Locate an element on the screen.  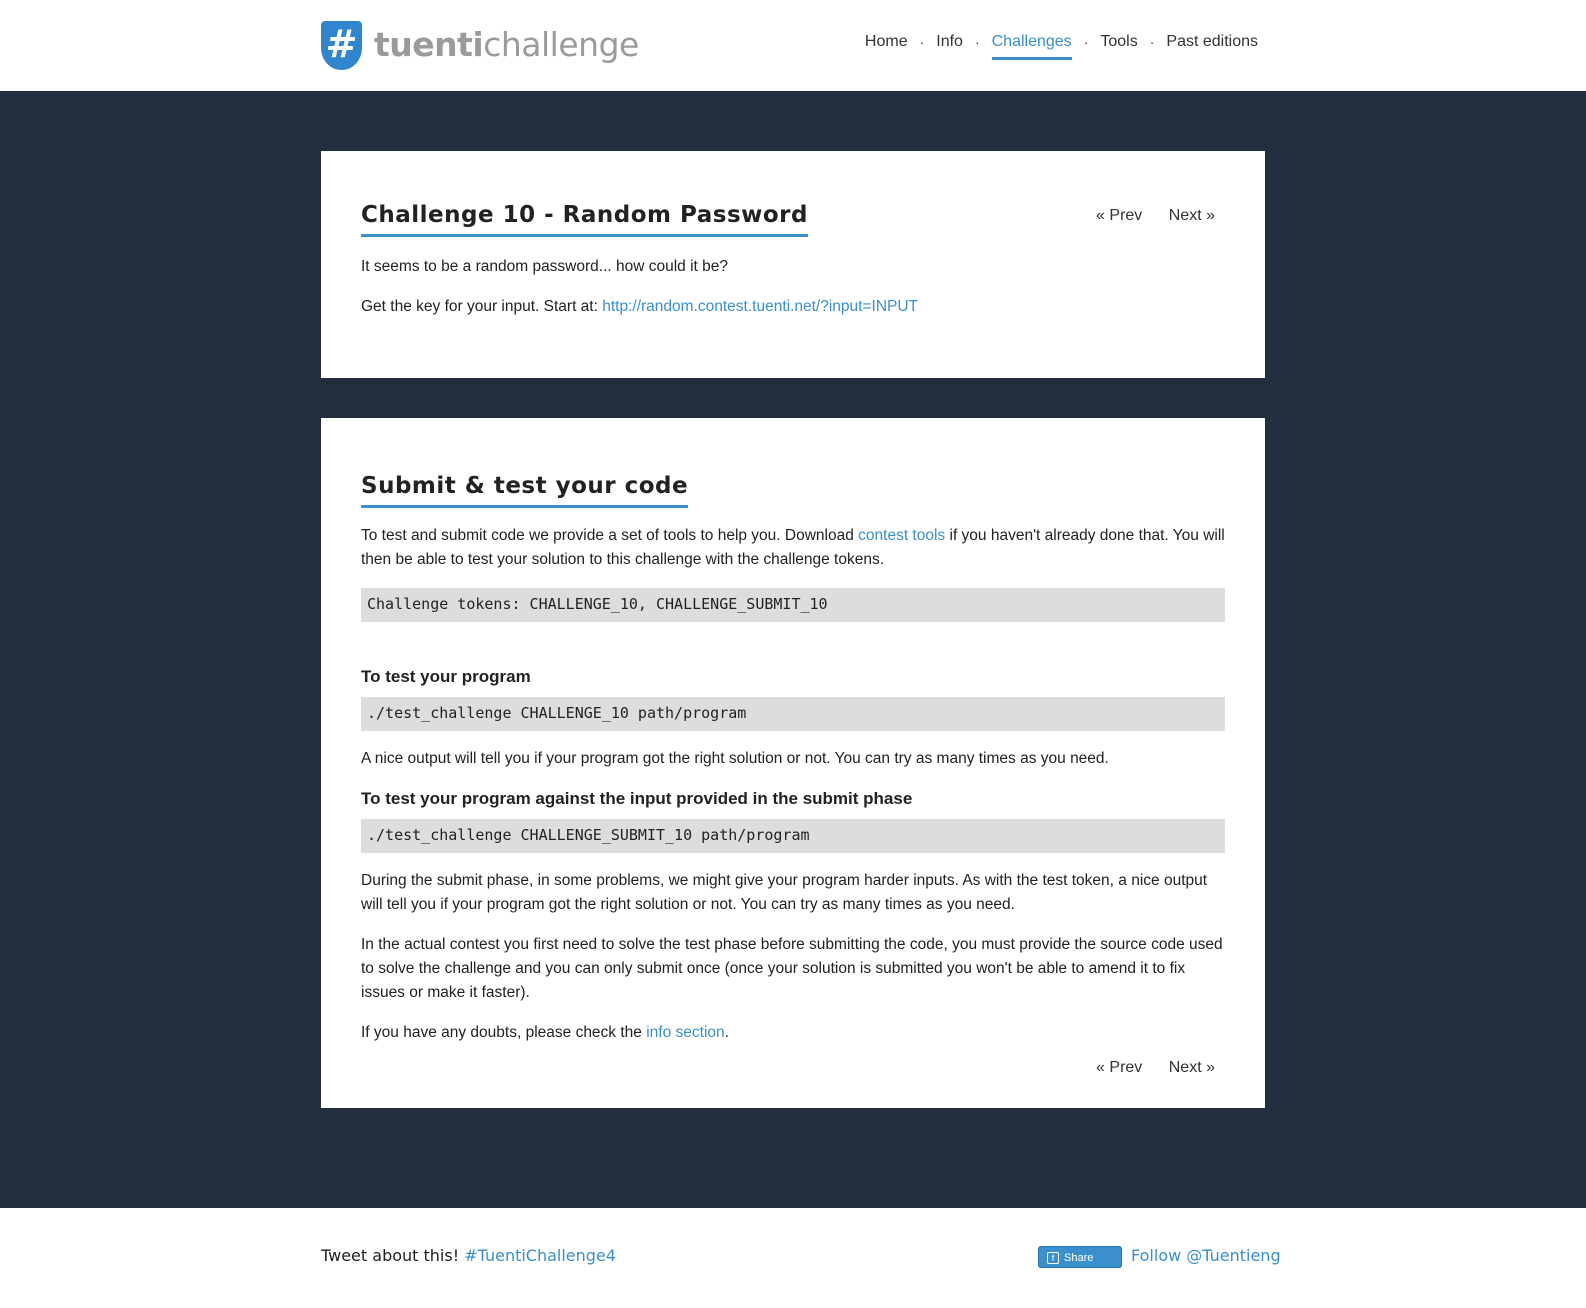
info-section-link: info section is located at coordinates (685, 1032).